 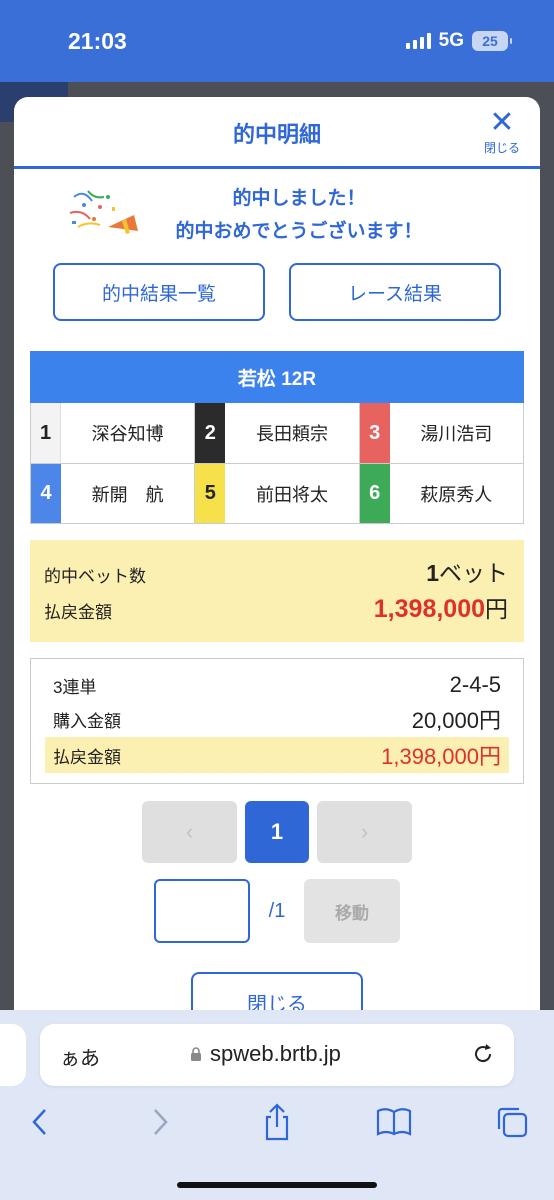 I want to click on bet-detail: 3連単 2-4-5 購入金額 20,000円 払戻金額 1,398,000円, so click(x=277, y=721).